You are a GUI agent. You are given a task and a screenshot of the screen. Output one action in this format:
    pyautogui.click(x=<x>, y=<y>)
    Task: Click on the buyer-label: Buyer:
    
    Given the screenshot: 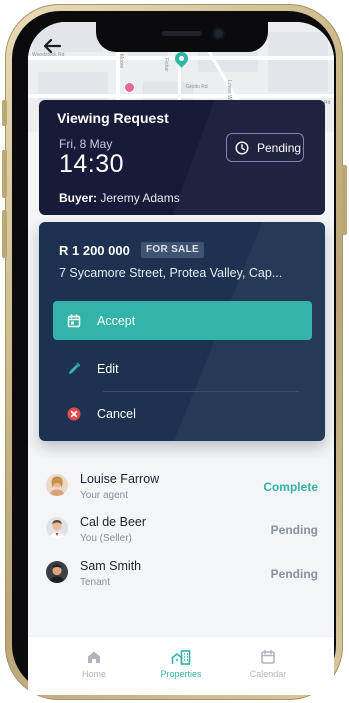 What is the action you would take?
    pyautogui.click(x=78, y=198)
    